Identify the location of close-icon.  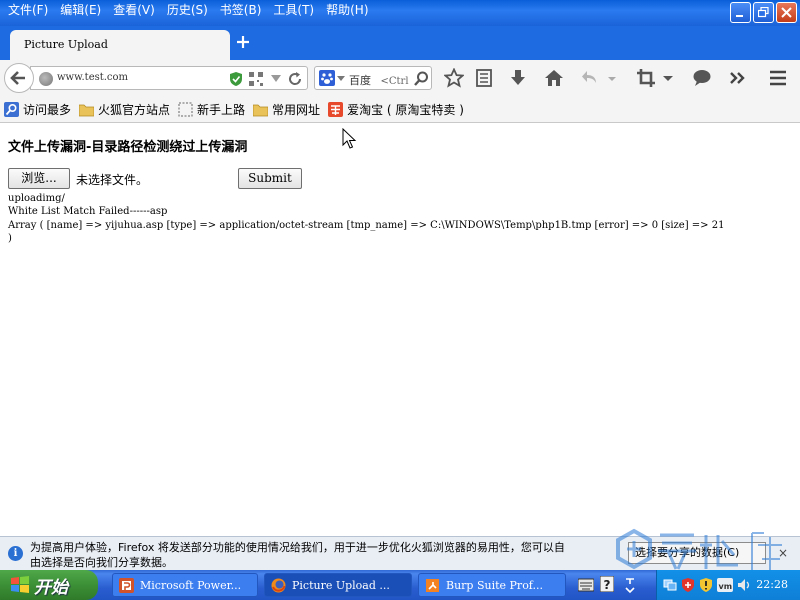
(786, 12).